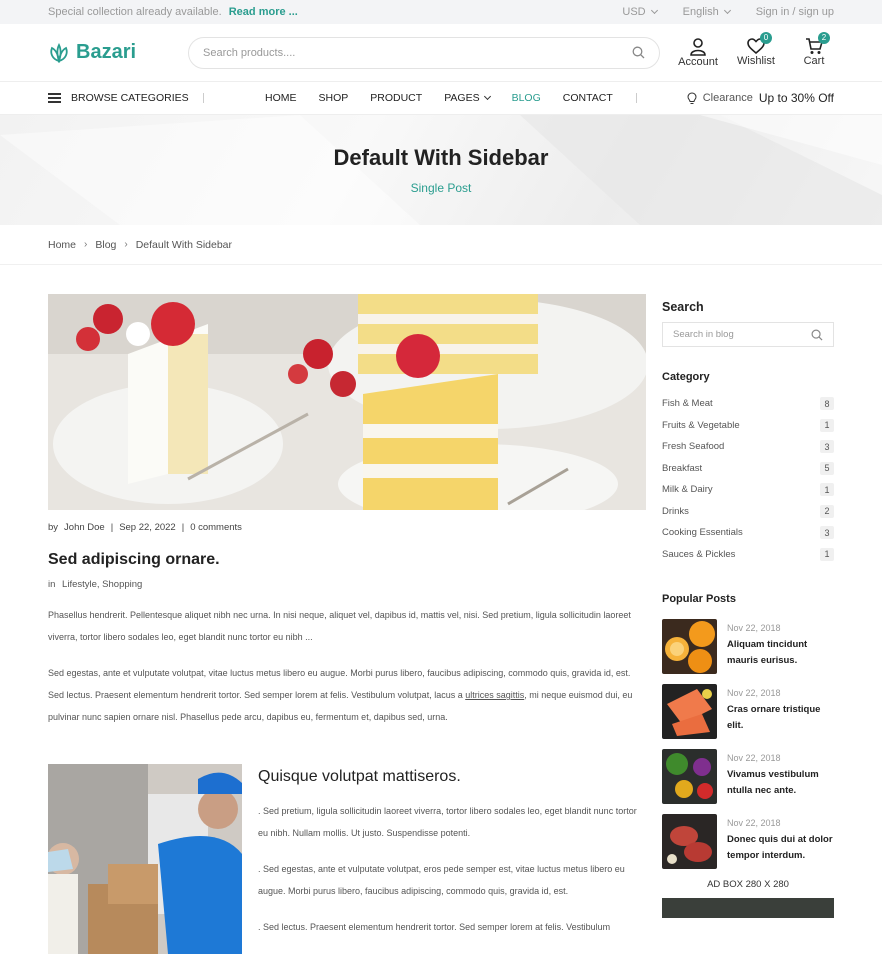 This screenshot has height=954, width=882. What do you see at coordinates (102, 584) in the screenshot?
I see `post-category-links: Lifestyle, Shopping` at bounding box center [102, 584].